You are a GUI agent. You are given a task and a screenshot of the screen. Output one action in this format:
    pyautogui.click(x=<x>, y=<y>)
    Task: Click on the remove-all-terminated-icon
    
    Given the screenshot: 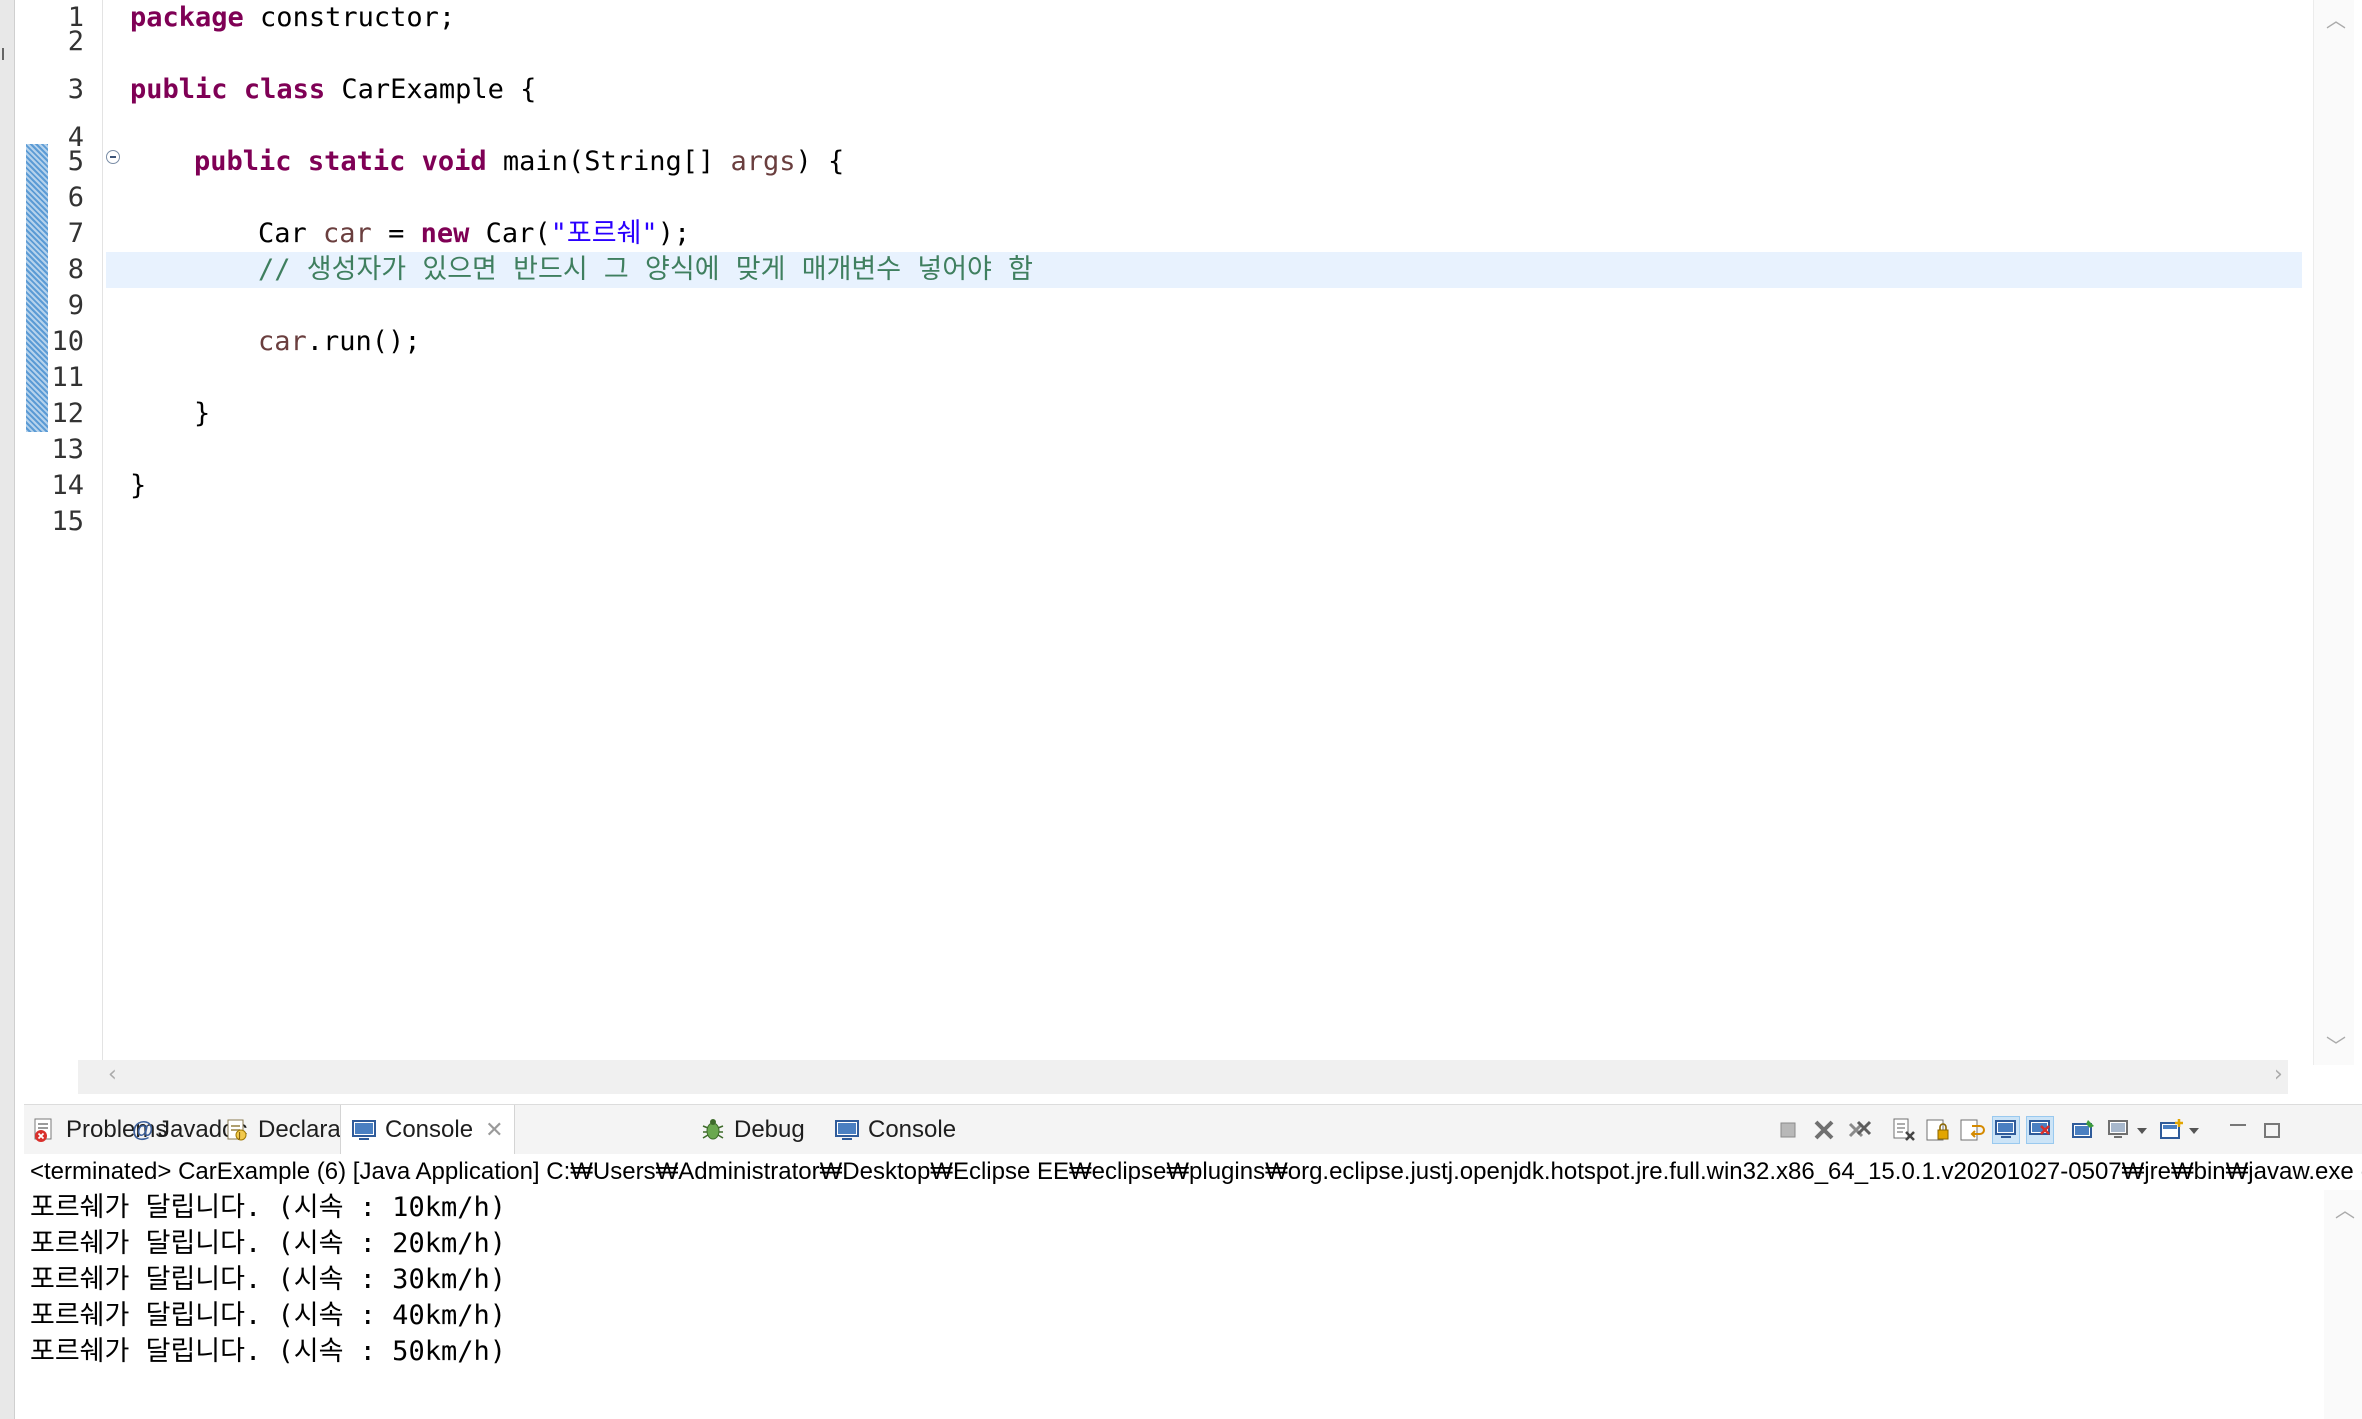 What is the action you would take?
    pyautogui.click(x=1860, y=1130)
    